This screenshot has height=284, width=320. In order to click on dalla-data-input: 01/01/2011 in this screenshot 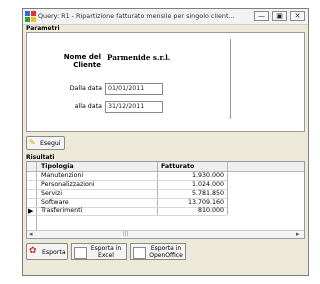, I will do `click(134, 89)`.